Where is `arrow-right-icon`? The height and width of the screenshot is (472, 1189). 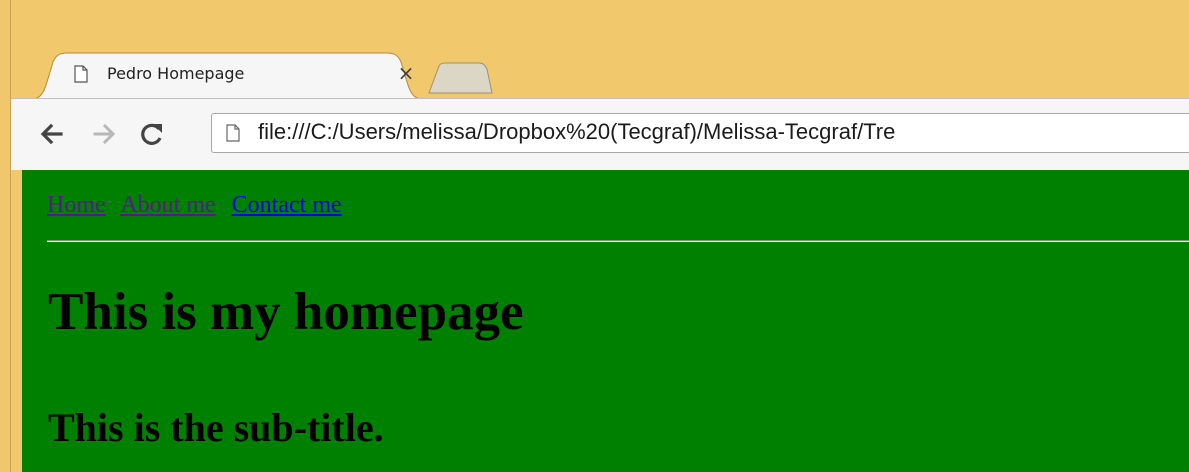
arrow-right-icon is located at coordinates (104, 134).